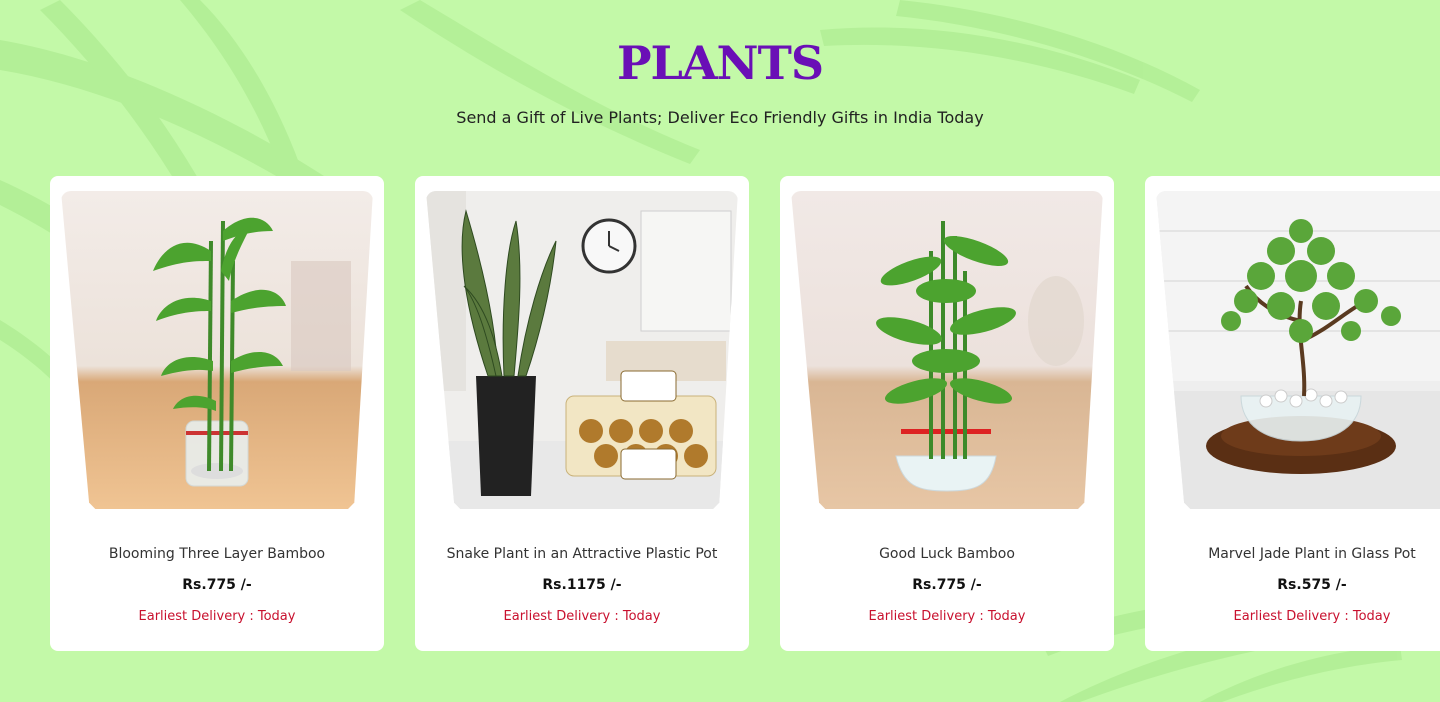 This screenshot has width=1440, height=702. What do you see at coordinates (217, 554) in the screenshot?
I see `product-name: Blooming Three Layer Bamboo` at bounding box center [217, 554].